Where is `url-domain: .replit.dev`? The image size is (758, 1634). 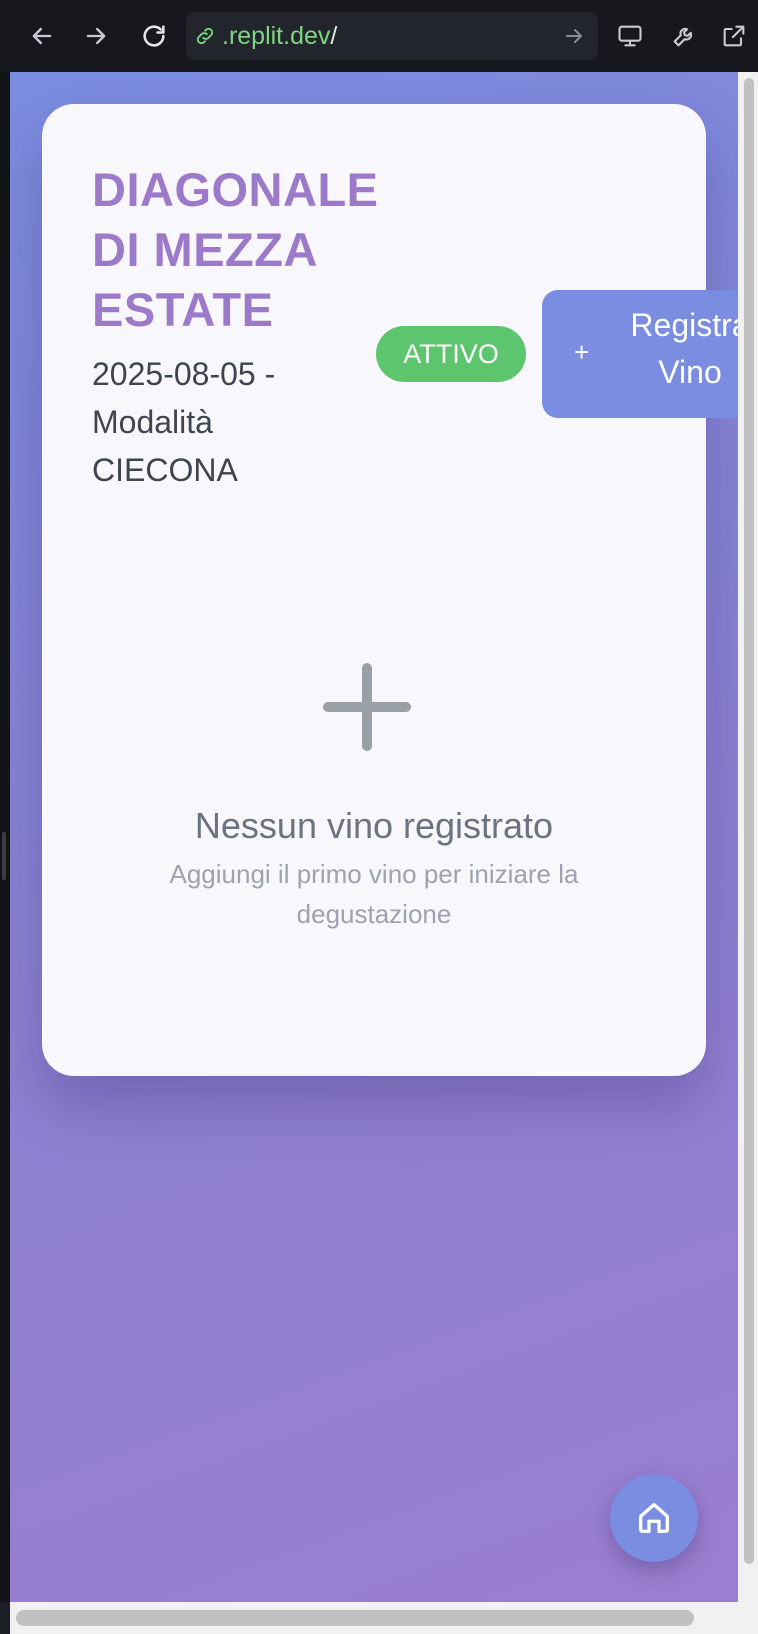 url-domain: .replit.dev is located at coordinates (276, 36).